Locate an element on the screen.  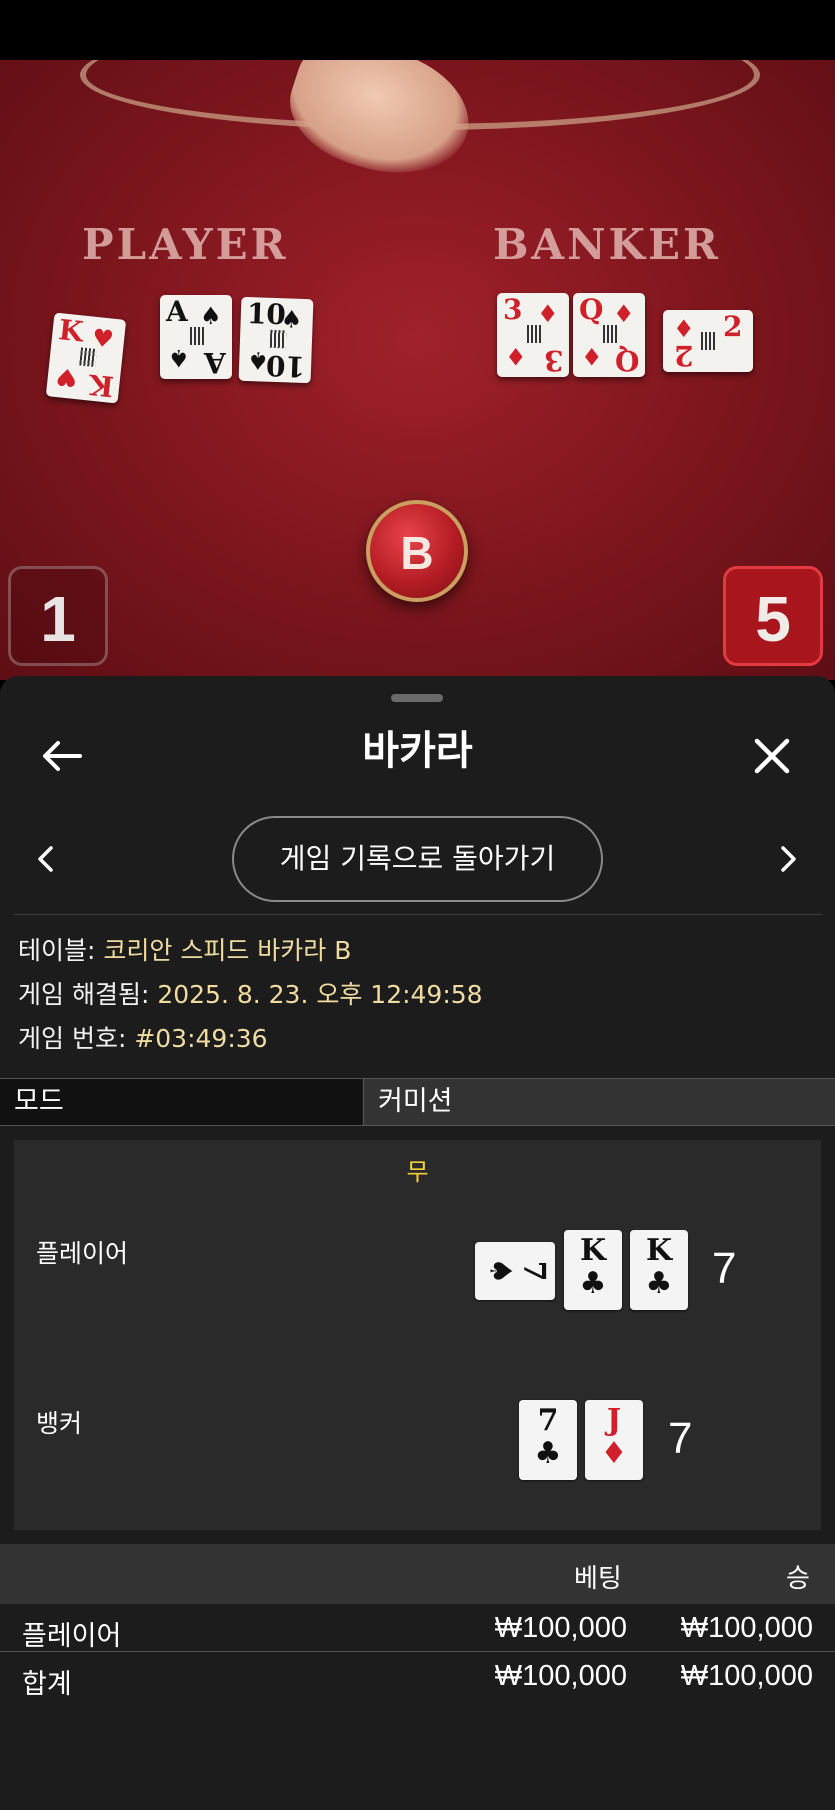
banker-score-display: 5 is located at coordinates (773, 616).